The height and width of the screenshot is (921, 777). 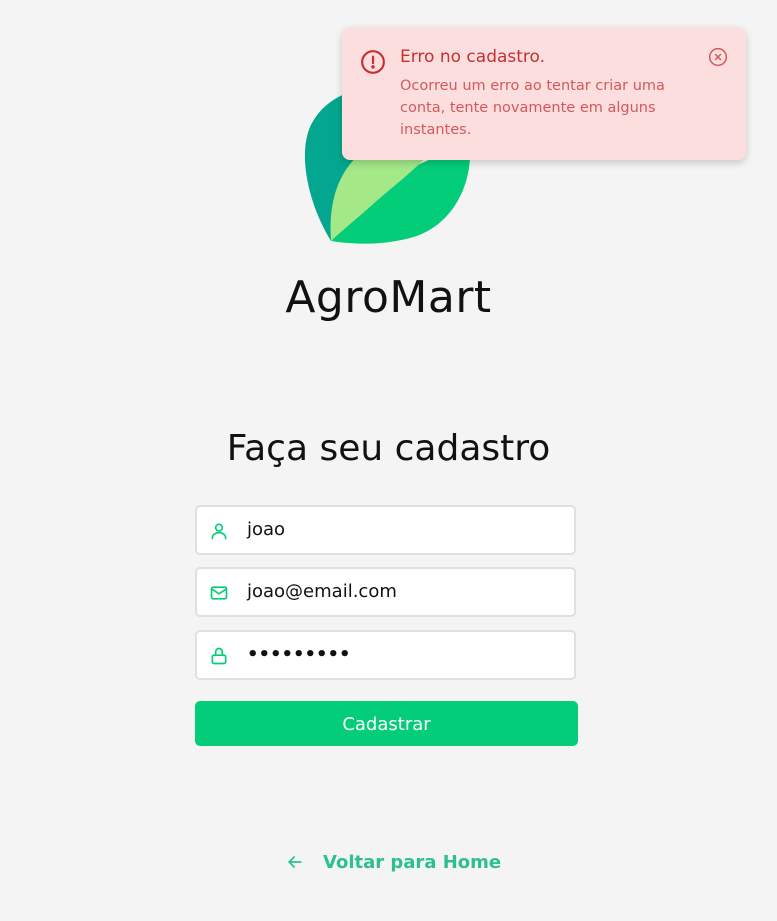 I want to click on email-field-value: joao@email.com, so click(x=322, y=591).